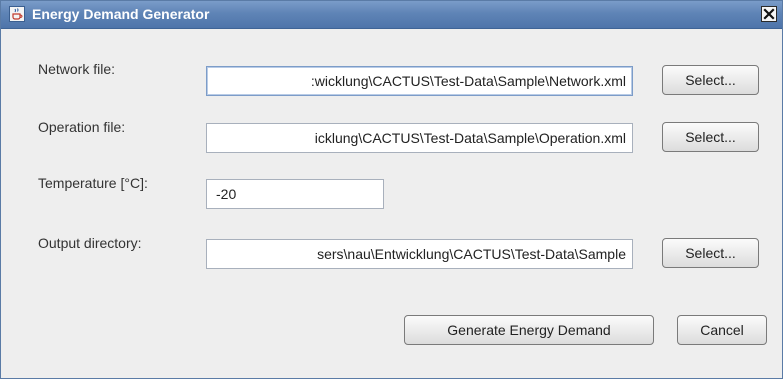 The width and height of the screenshot is (783, 379). What do you see at coordinates (226, 194) in the screenshot?
I see `temperature-value: -20` at bounding box center [226, 194].